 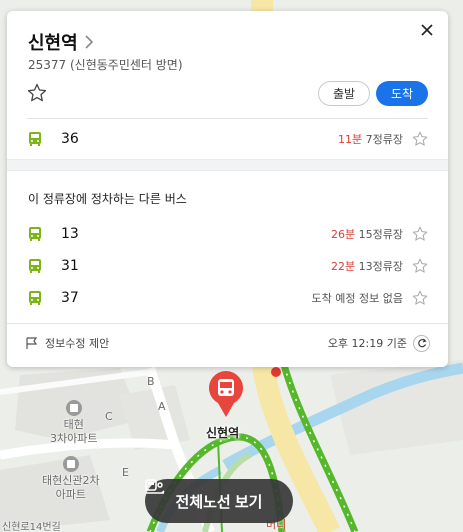 I want to click on arrival-stops: 13정류장, so click(x=379, y=266).